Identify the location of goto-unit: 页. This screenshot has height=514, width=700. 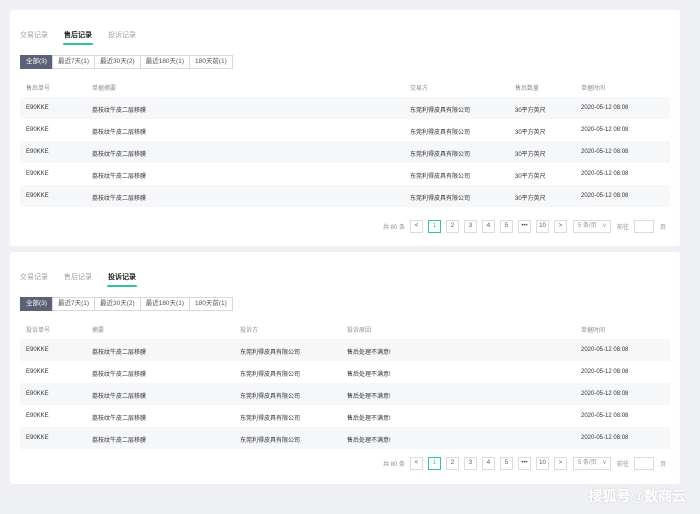
(662, 228).